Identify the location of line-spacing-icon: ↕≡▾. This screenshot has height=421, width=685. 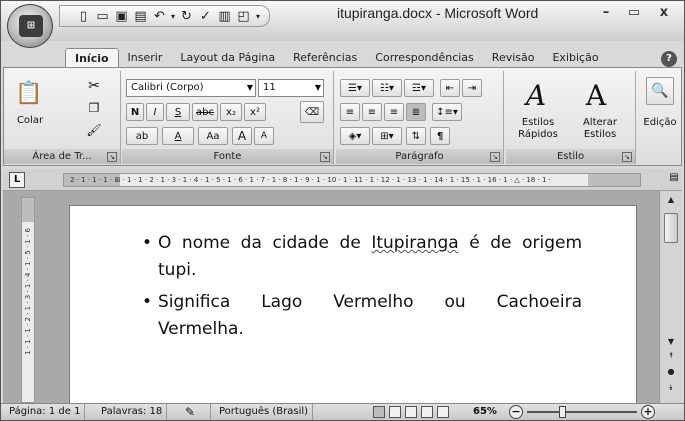
(447, 112).